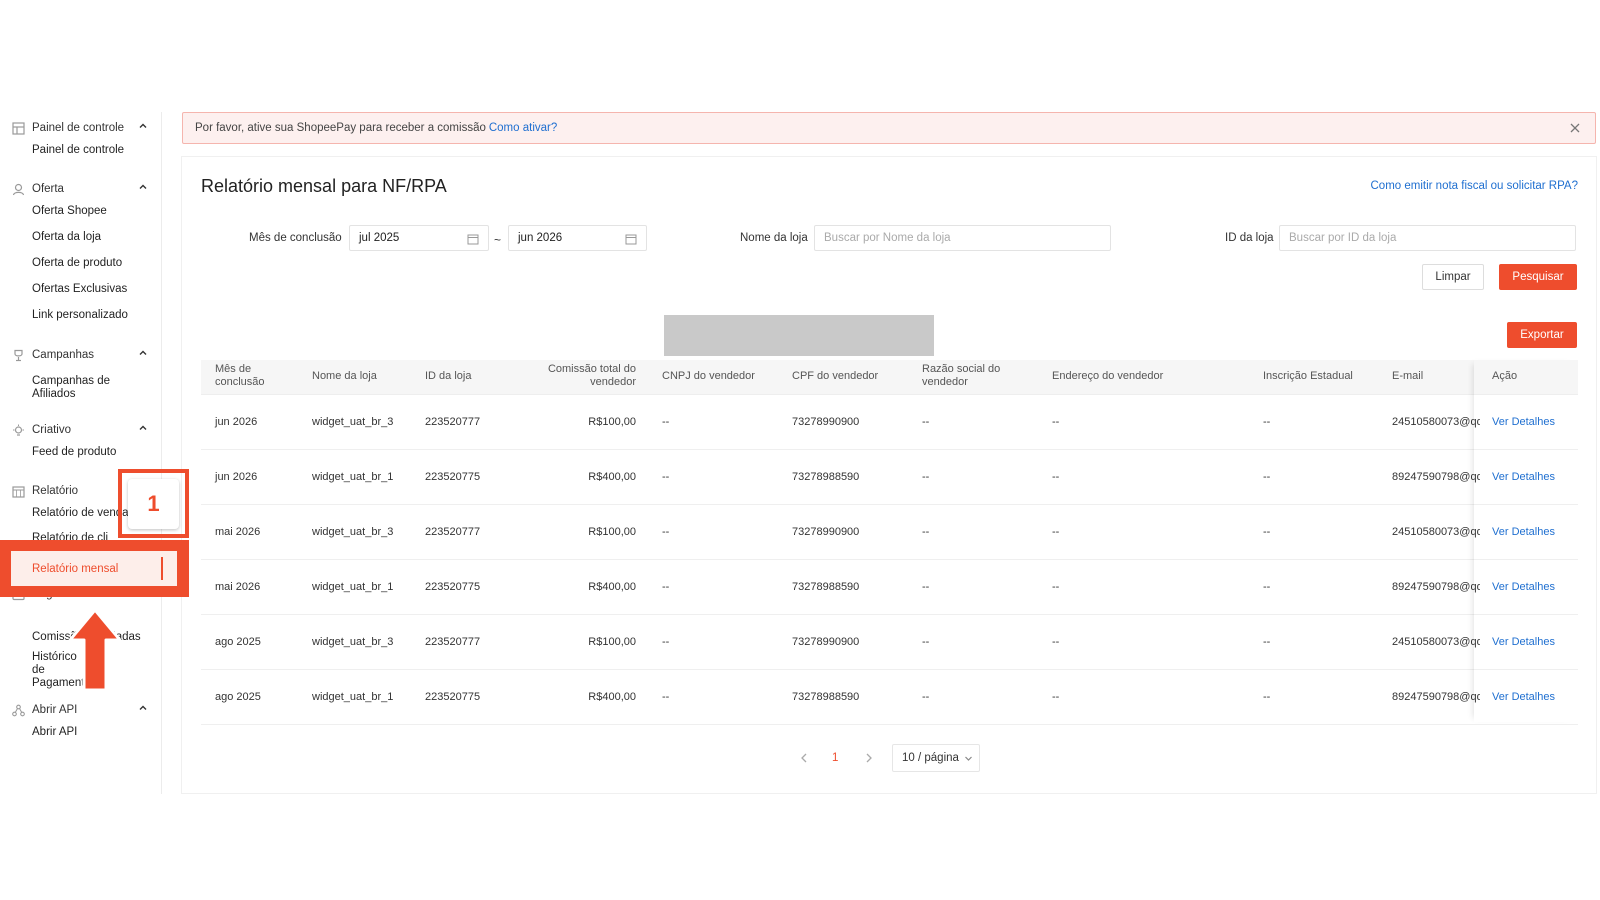 The image size is (1600, 900). Describe the element at coordinates (1249, 238) in the screenshot. I see `store-id-label: ID da loja` at that location.